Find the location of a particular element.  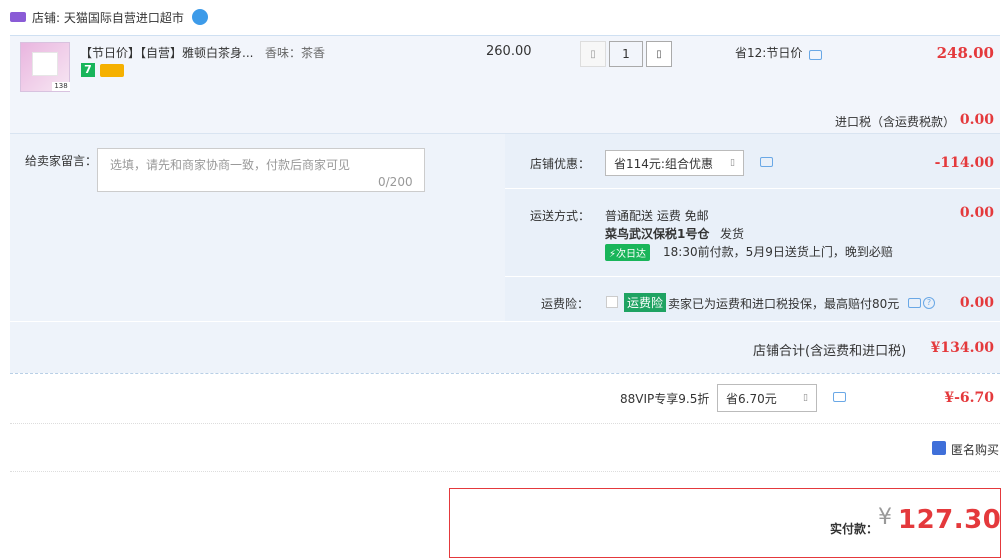

store-discount-value: -114.00 is located at coordinates (964, 163).